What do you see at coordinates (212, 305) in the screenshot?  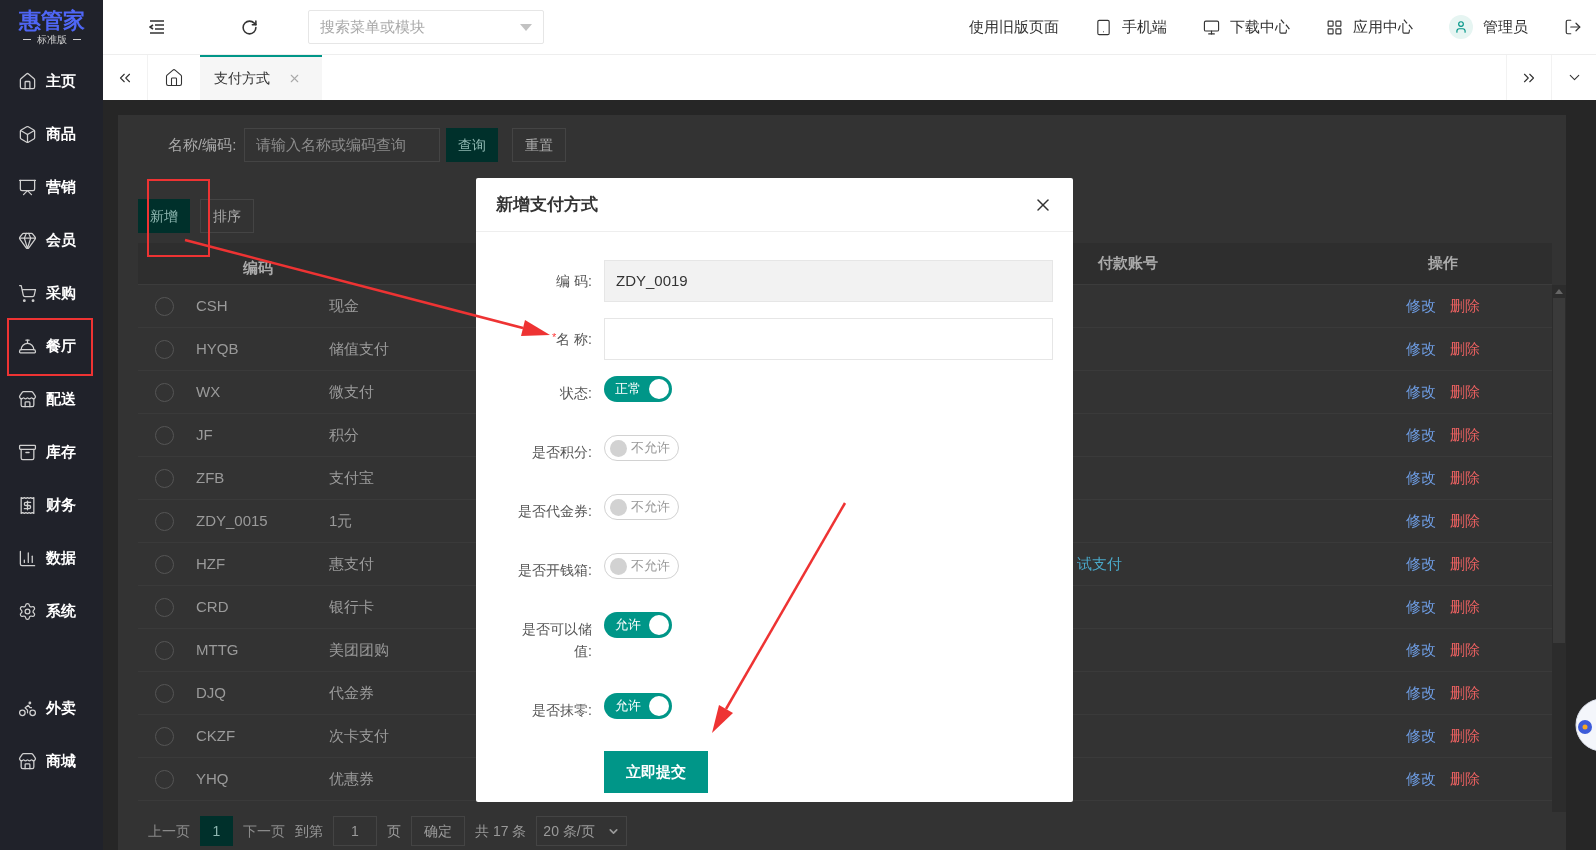 I see `table-cell: CSH` at bounding box center [212, 305].